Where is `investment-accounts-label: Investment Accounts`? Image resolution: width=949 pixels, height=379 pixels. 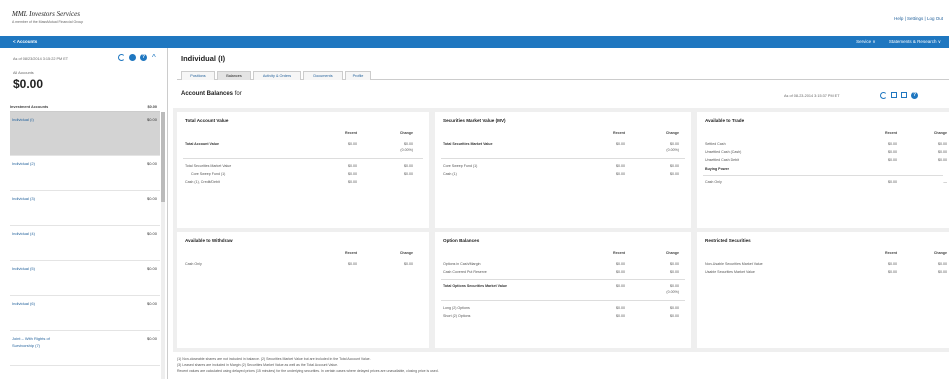 investment-accounts-label: Investment Accounts is located at coordinates (29, 107).